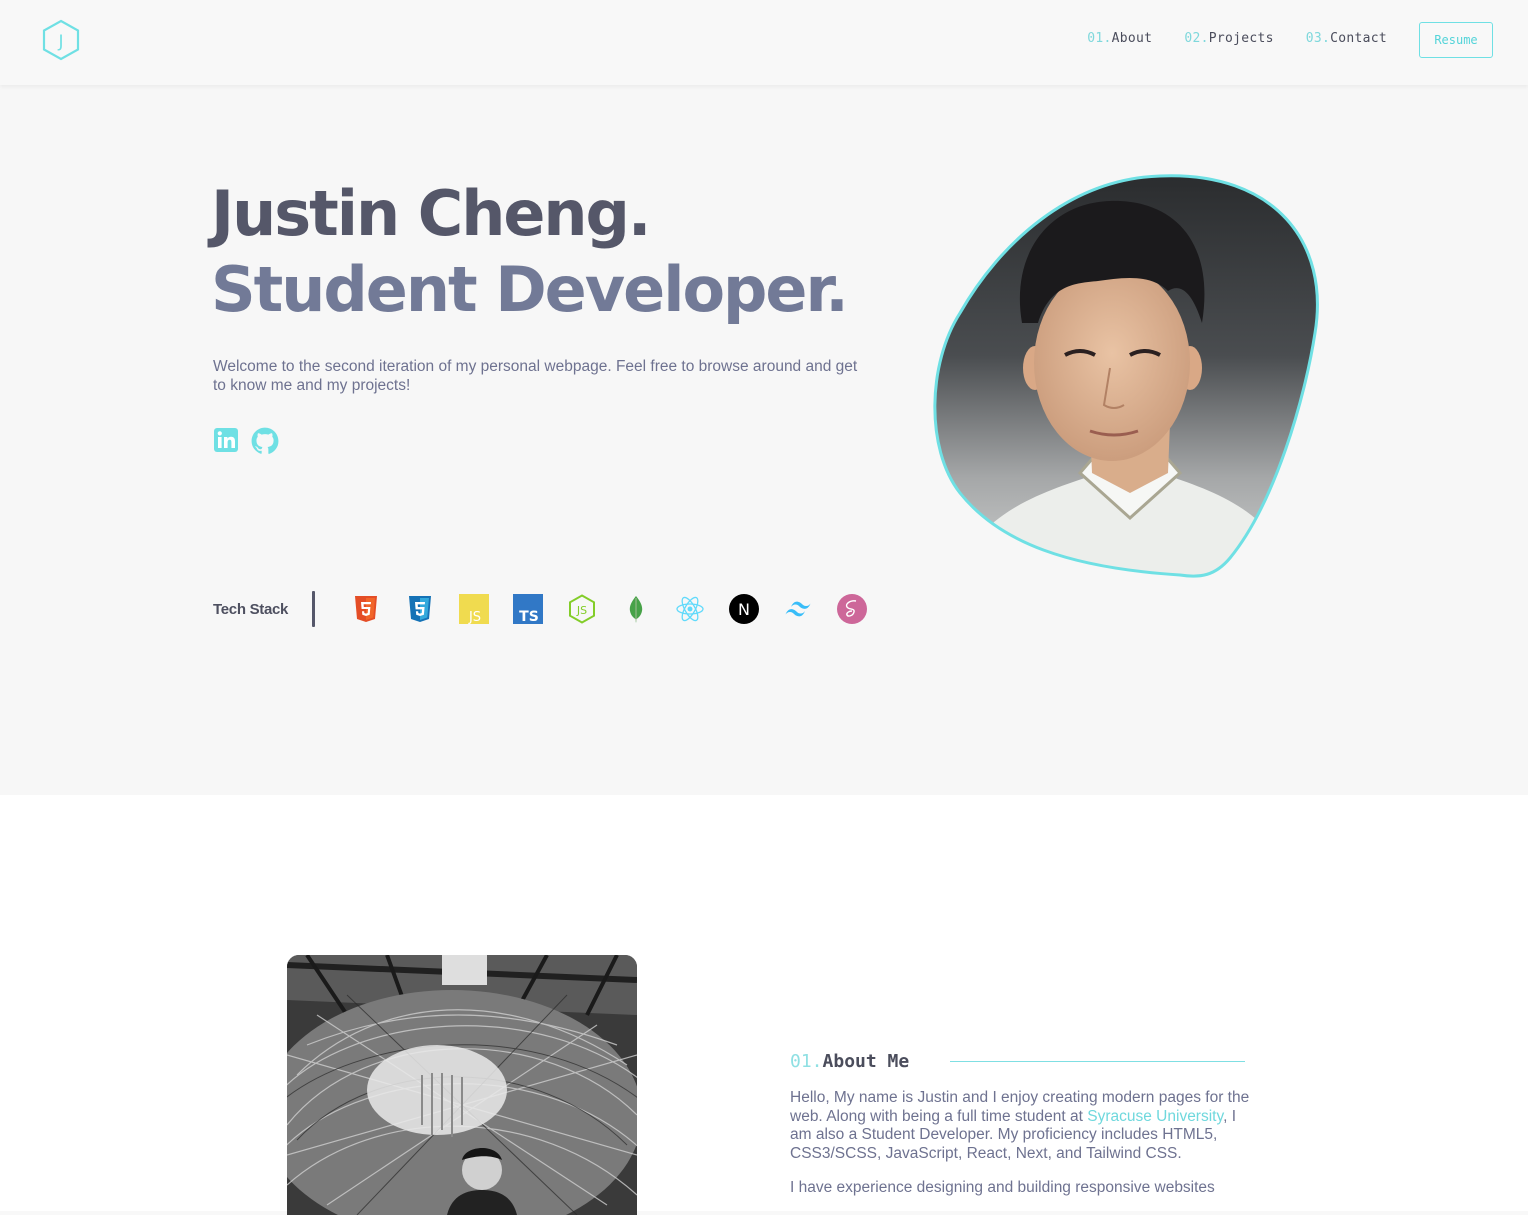 The height and width of the screenshot is (1215, 1528). I want to click on about-heading: 01.About Me, so click(849, 1061).